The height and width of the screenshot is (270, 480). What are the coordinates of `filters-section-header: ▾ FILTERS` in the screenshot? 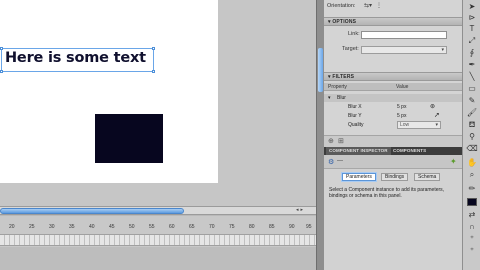 It's located at (393, 76).